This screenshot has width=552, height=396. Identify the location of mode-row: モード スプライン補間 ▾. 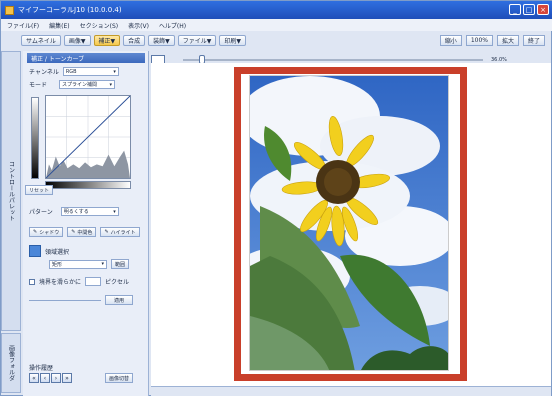
(72, 84).